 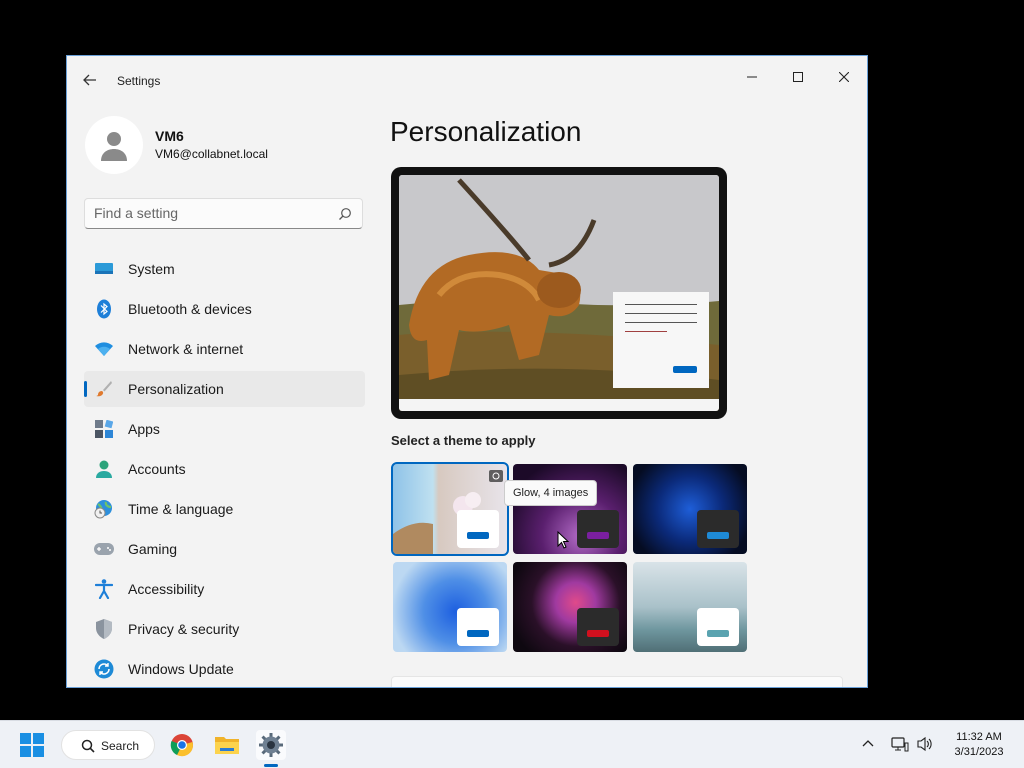 I want to click on globe-clock-icon, so click(x=104, y=509).